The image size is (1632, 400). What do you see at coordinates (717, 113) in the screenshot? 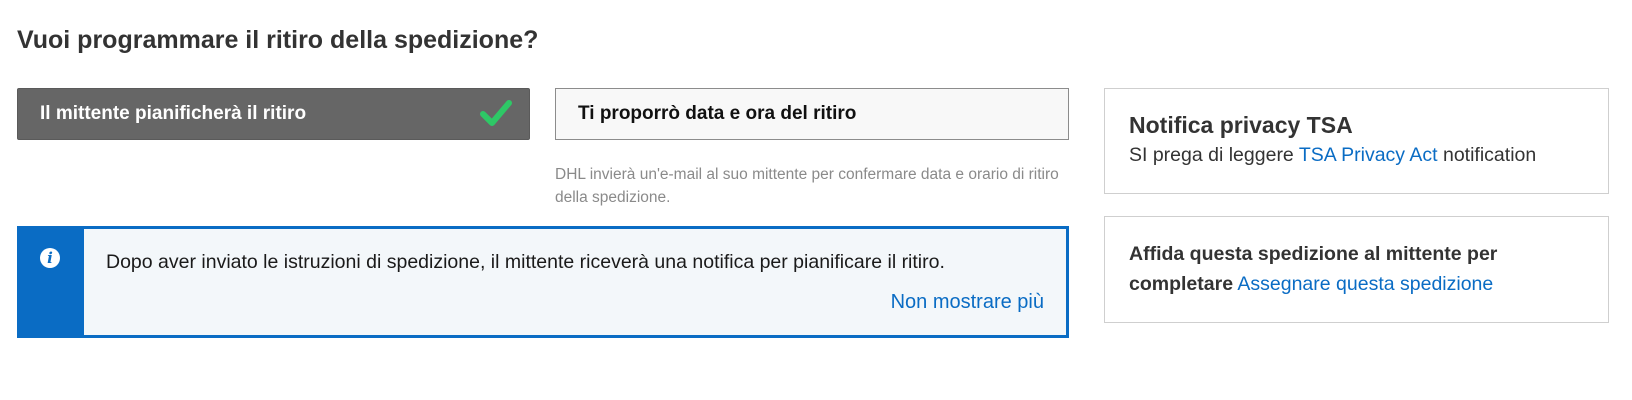
I see `option-label: Ti proporrò data e ora del ritiro` at bounding box center [717, 113].